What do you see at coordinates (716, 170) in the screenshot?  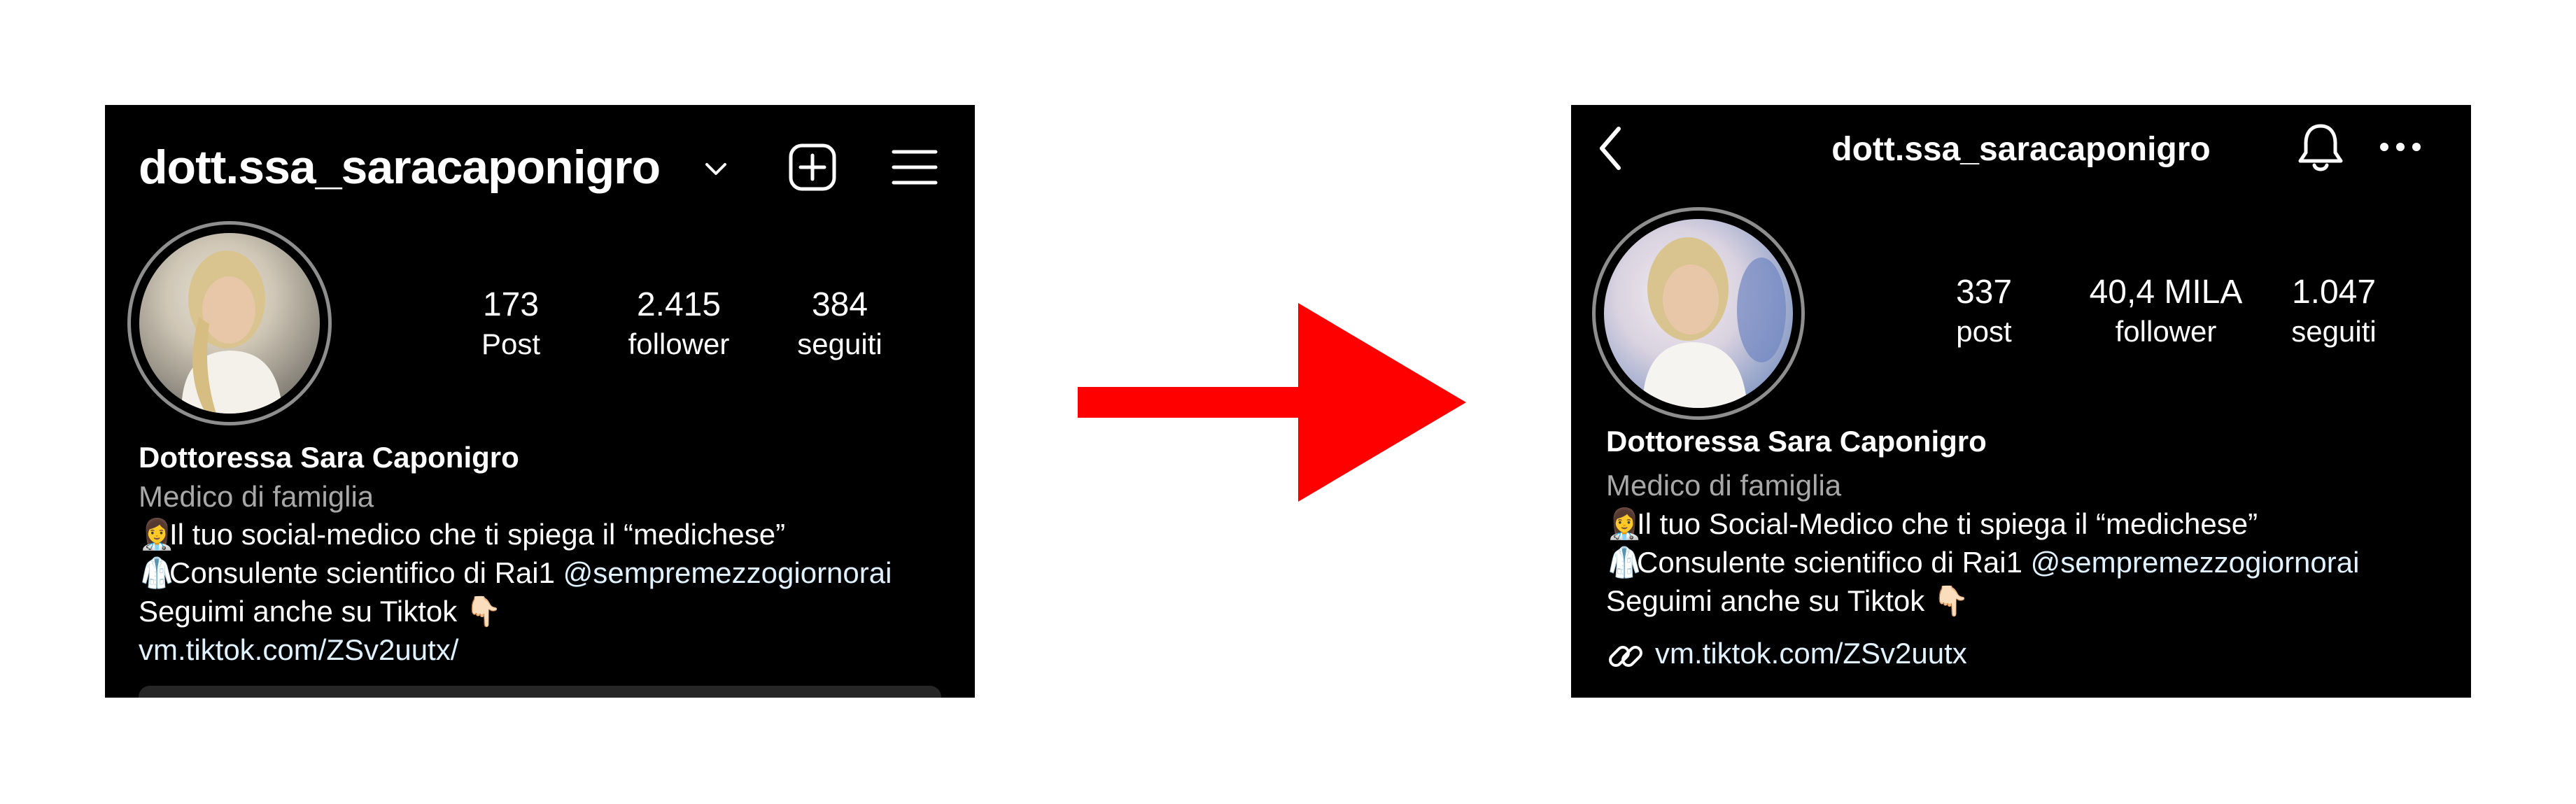 I see `chevron-down-icon` at bounding box center [716, 170].